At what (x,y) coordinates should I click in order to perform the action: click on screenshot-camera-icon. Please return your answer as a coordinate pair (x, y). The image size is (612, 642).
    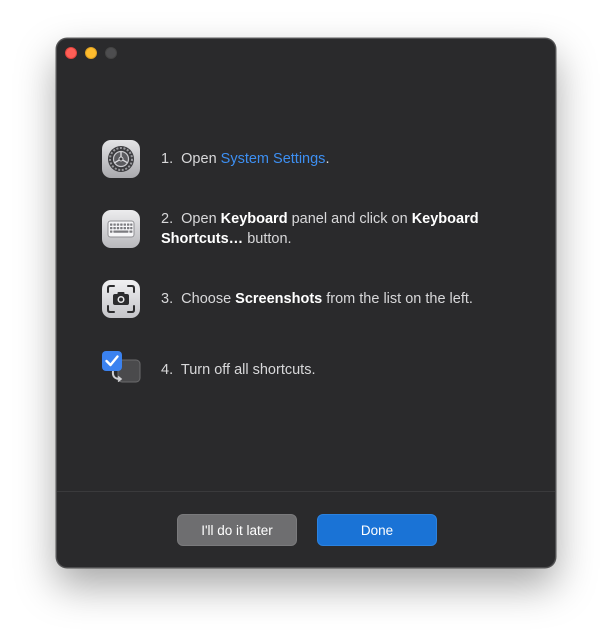
    Looking at the image, I should click on (121, 299).